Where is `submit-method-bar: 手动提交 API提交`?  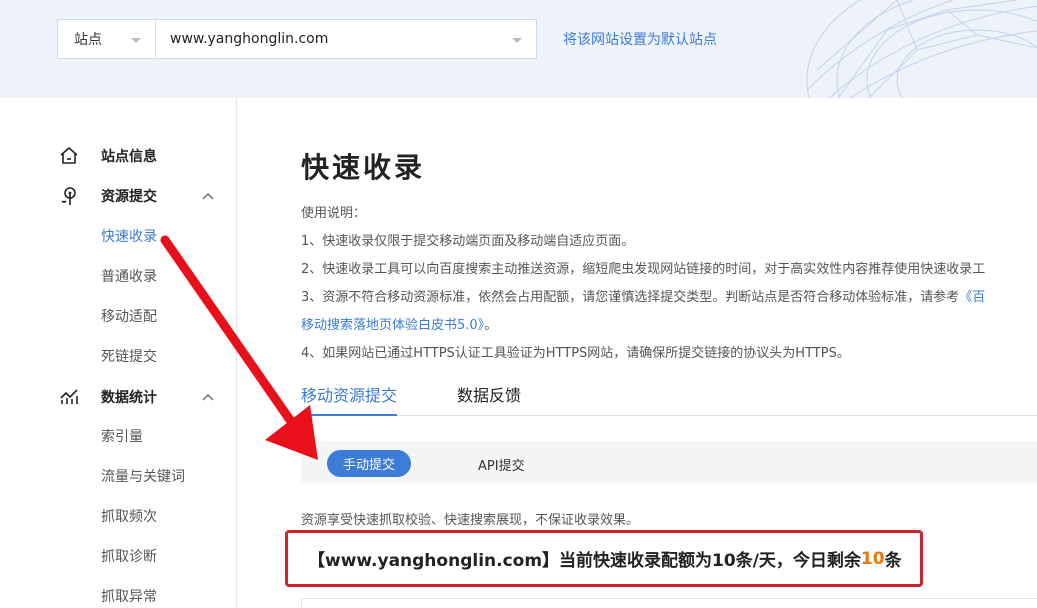 submit-method-bar: 手动提交 API提交 is located at coordinates (669, 462).